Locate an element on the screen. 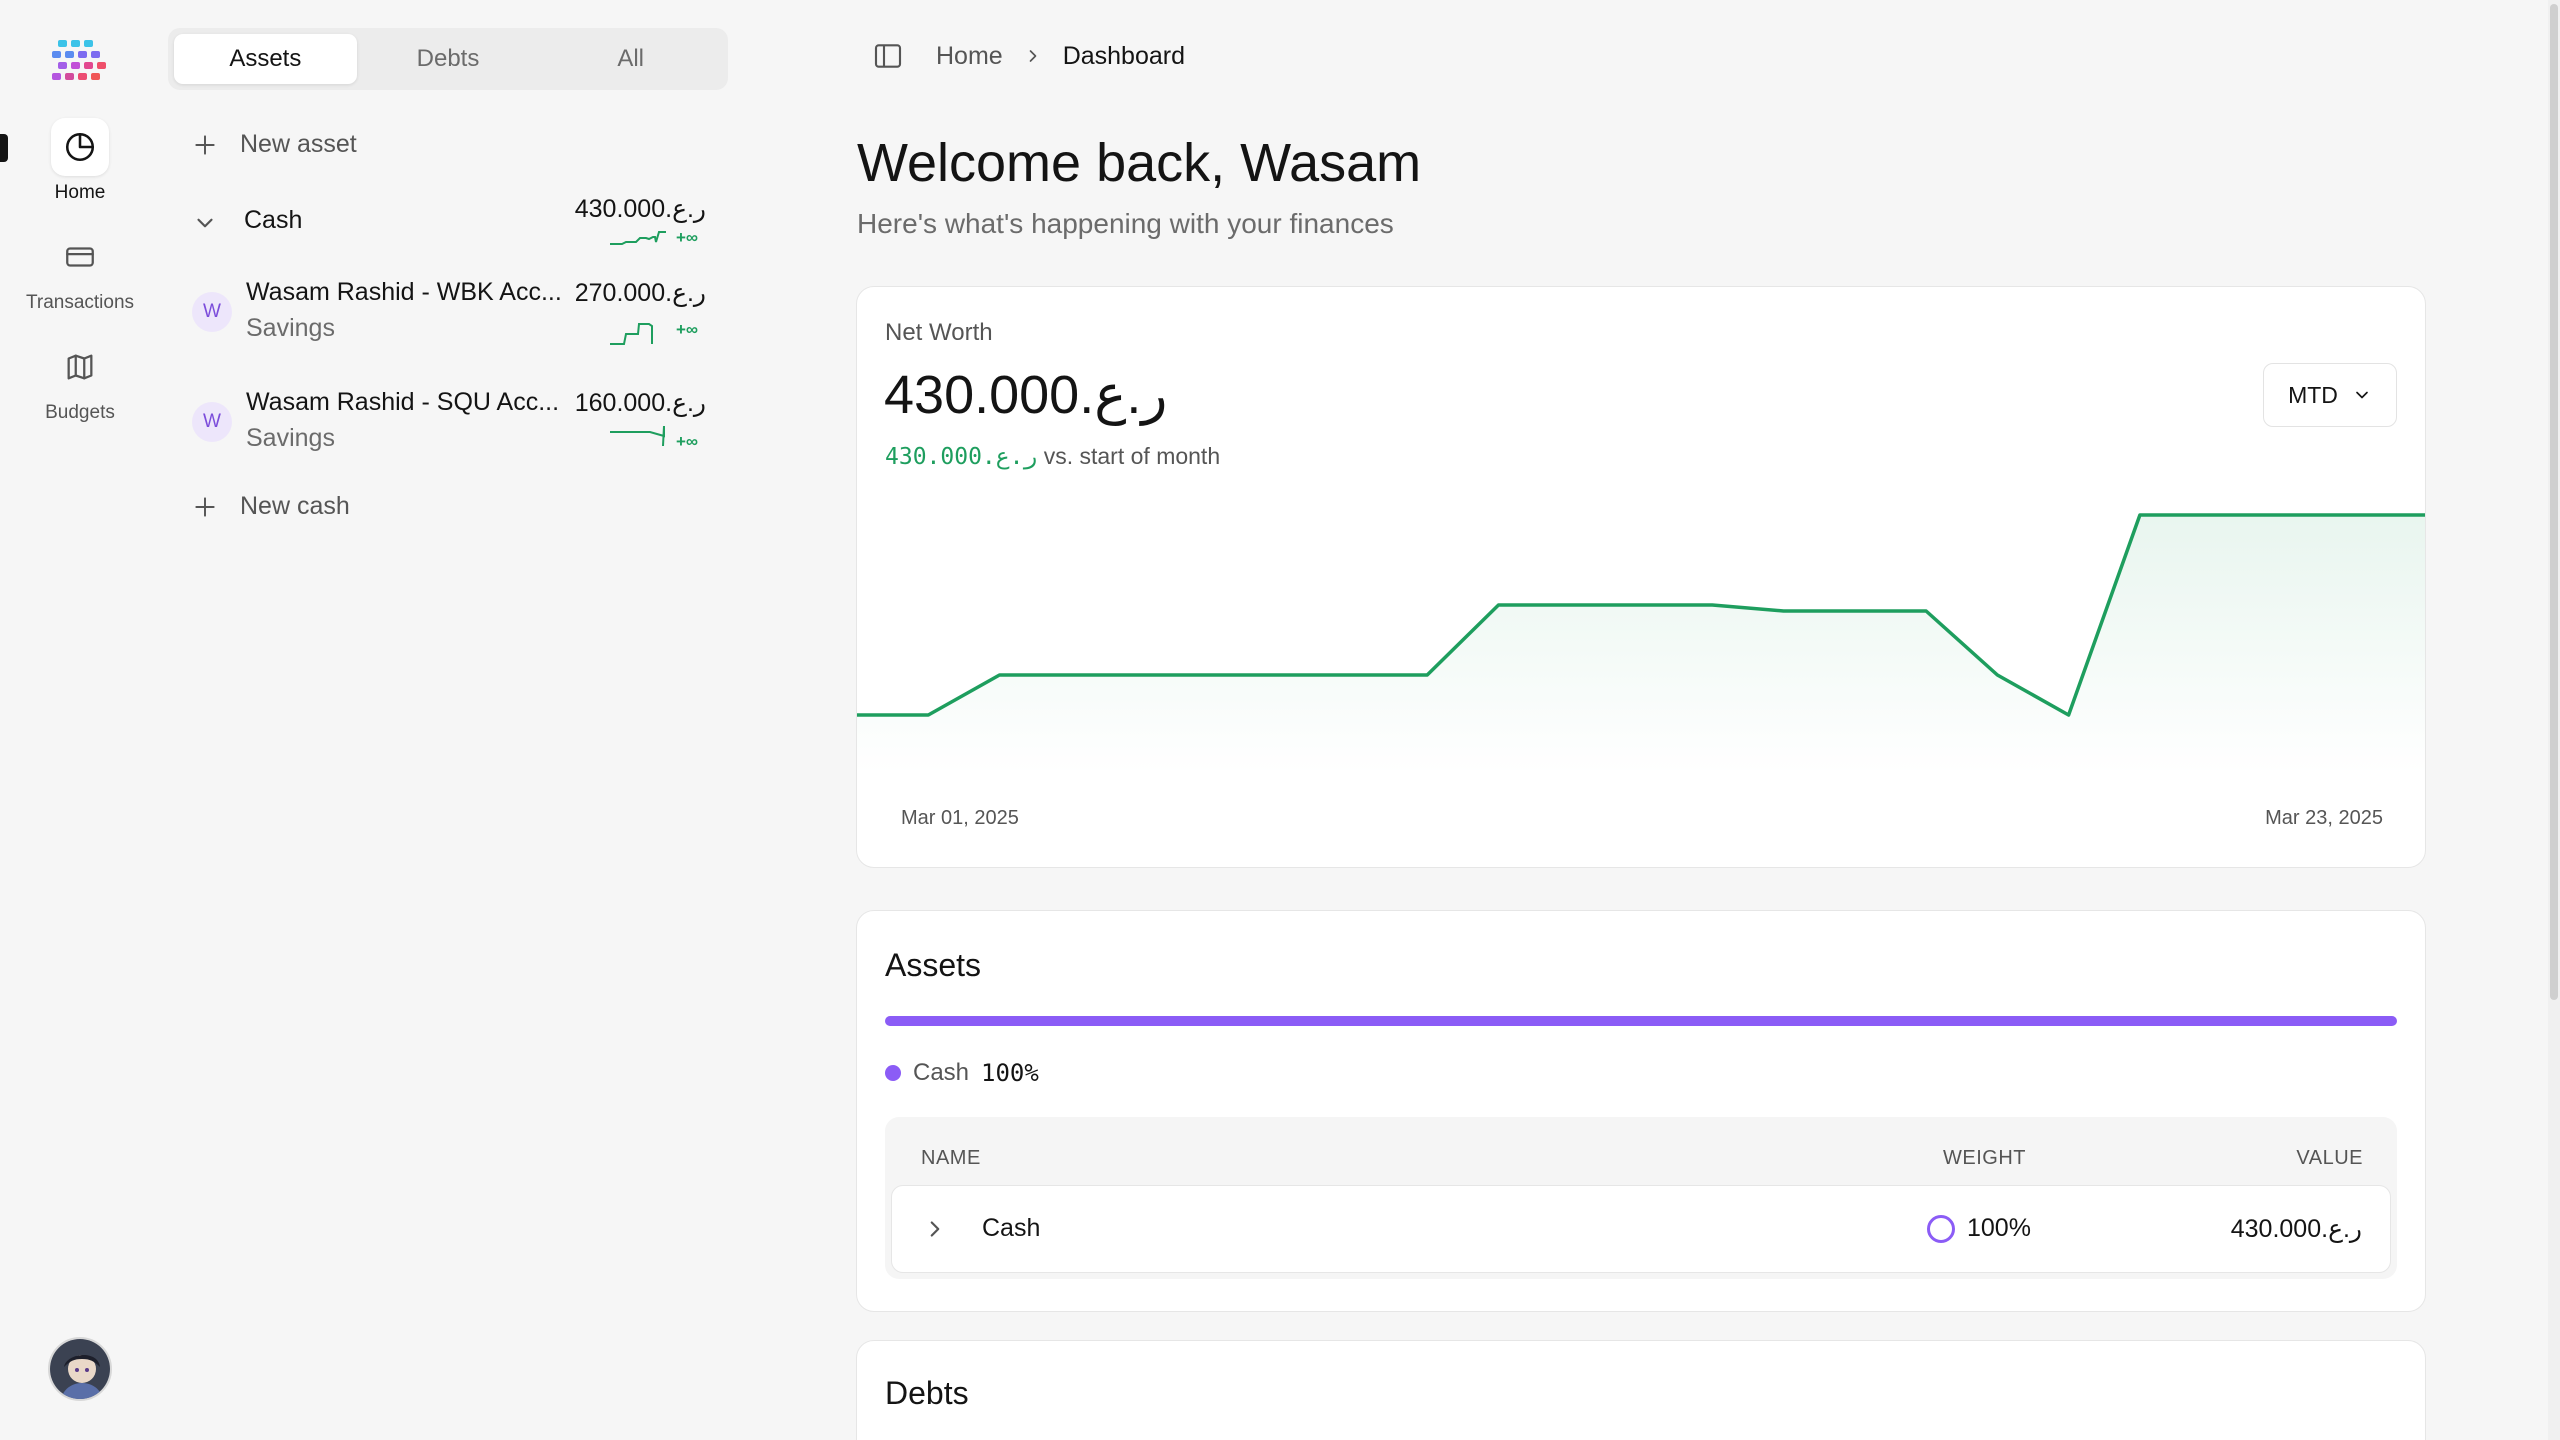 The height and width of the screenshot is (1440, 2560). map-icon is located at coordinates (80, 367).